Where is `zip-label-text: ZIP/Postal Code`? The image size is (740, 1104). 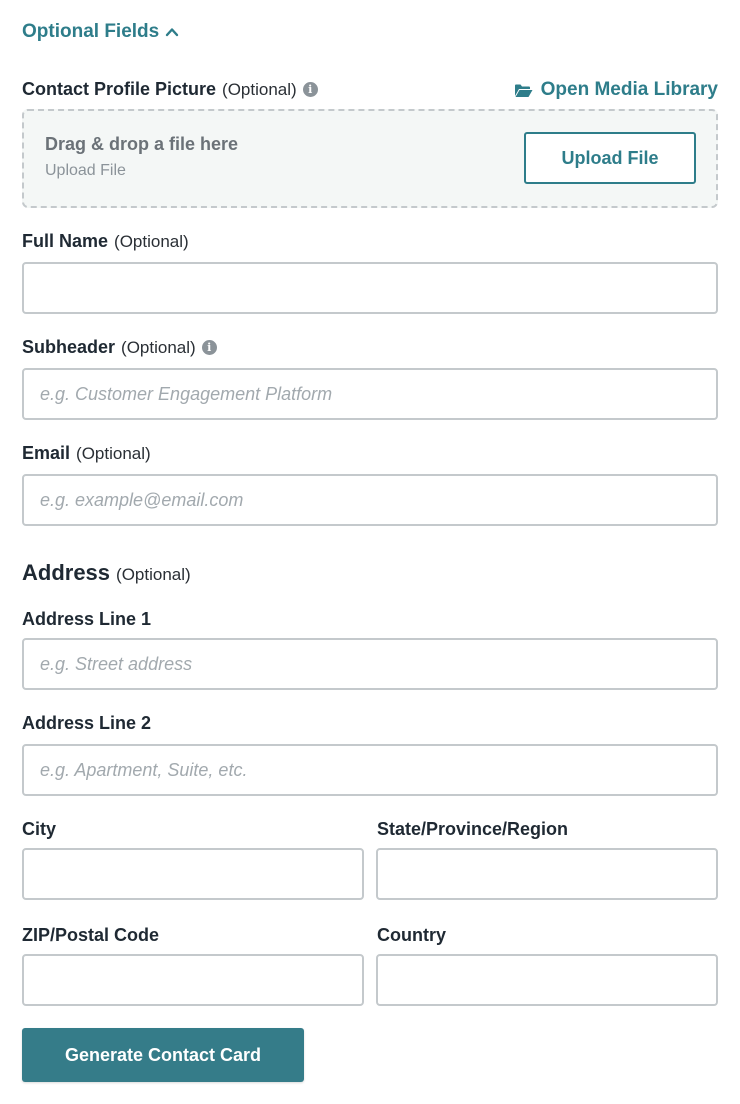
zip-label-text: ZIP/Postal Code is located at coordinates (91, 935).